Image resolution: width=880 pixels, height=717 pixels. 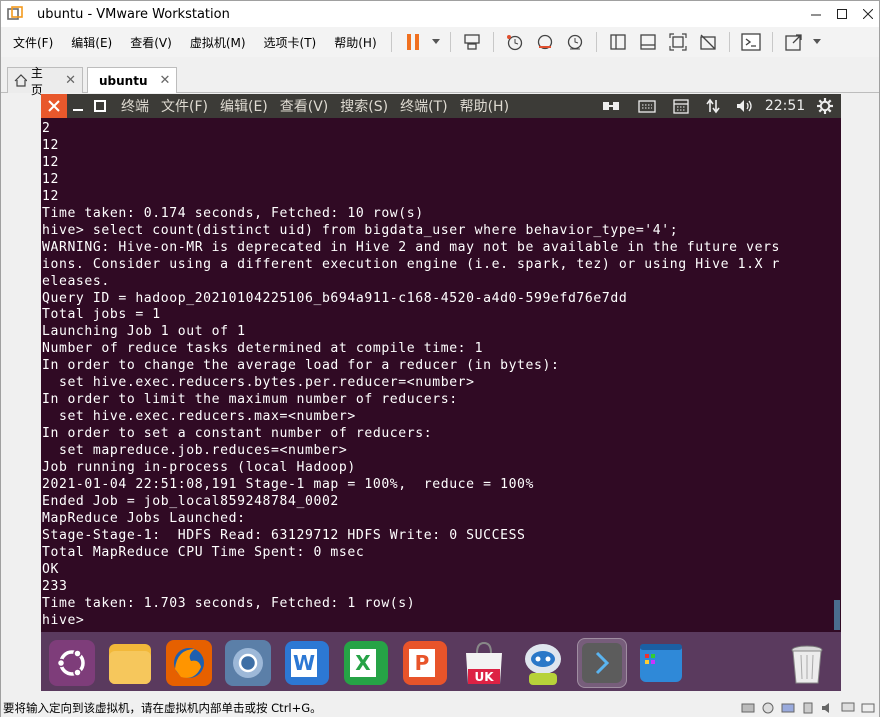 I want to click on pause-button, so click(x=413, y=42).